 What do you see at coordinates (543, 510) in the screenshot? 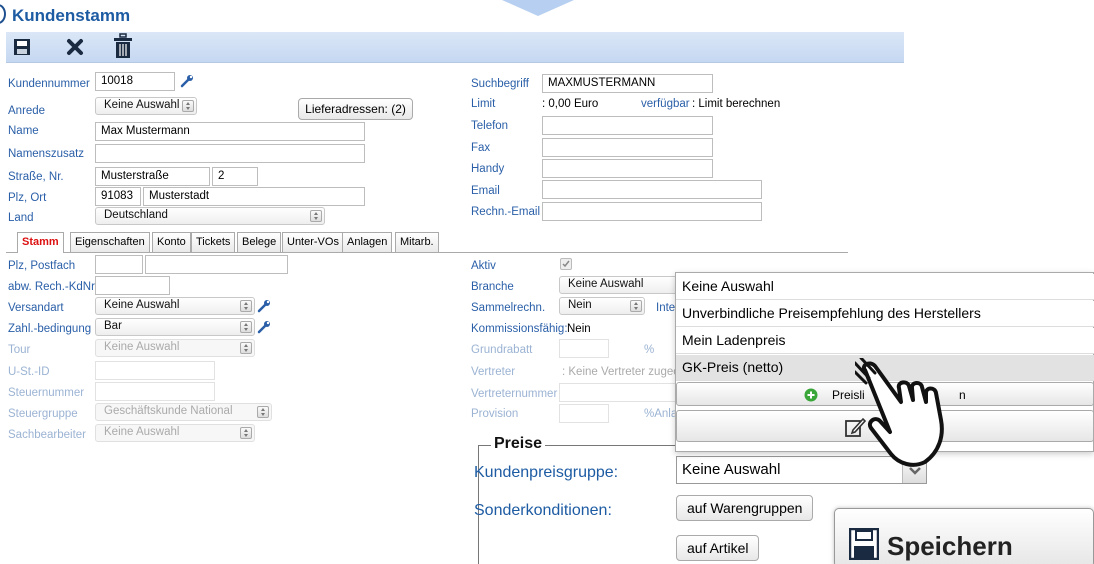
I see `sonderkonditionen-label: Sonderkonditionen:` at bounding box center [543, 510].